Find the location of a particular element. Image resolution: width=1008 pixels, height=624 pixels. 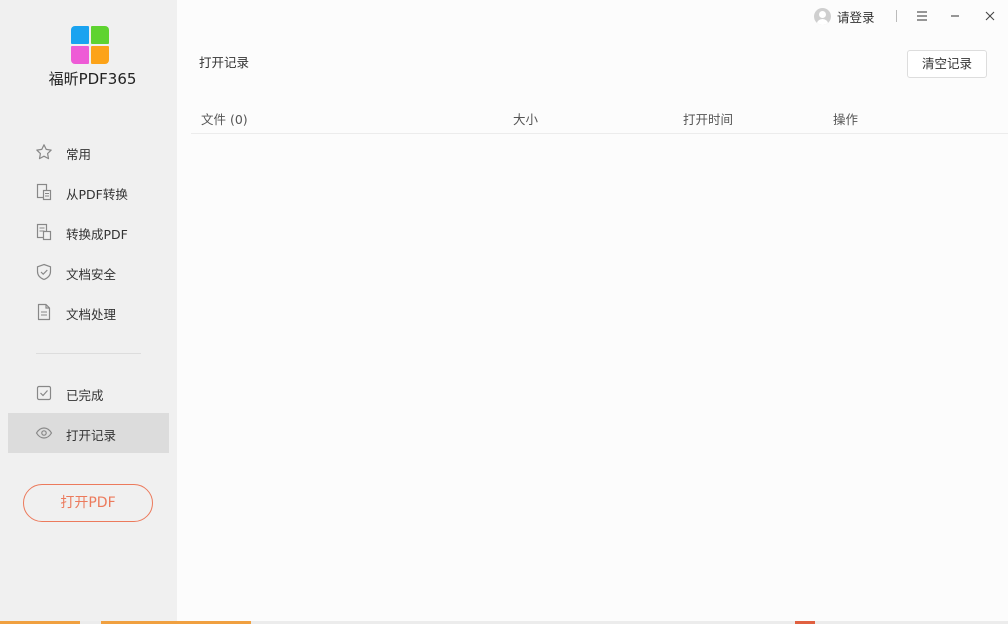

titlebar-separator is located at coordinates (896, 16).